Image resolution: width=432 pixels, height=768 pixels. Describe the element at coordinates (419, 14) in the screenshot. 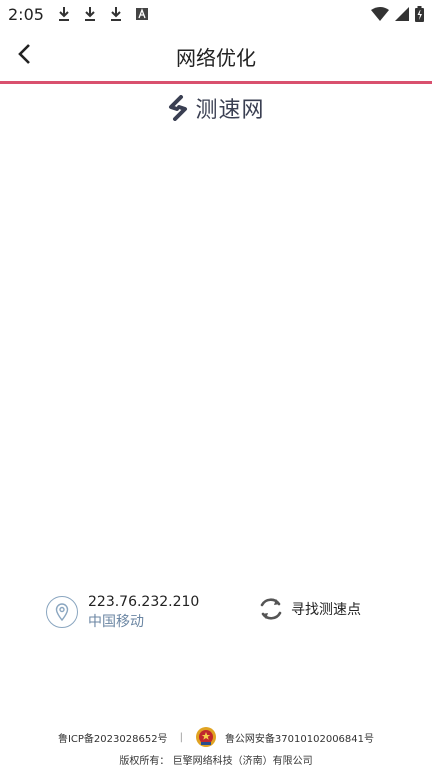

I see `battery-icon` at that location.